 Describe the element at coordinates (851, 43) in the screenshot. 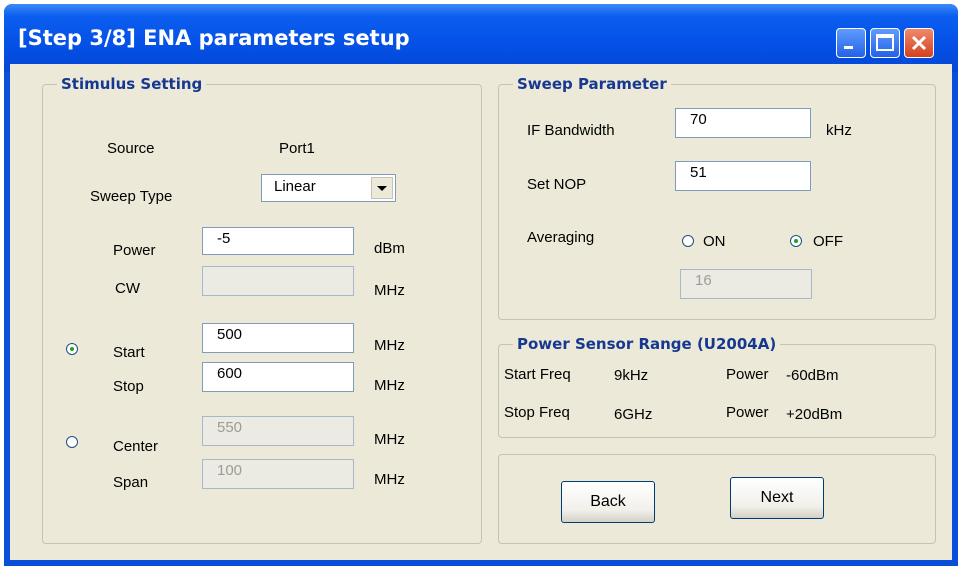

I see `minimize-button` at that location.